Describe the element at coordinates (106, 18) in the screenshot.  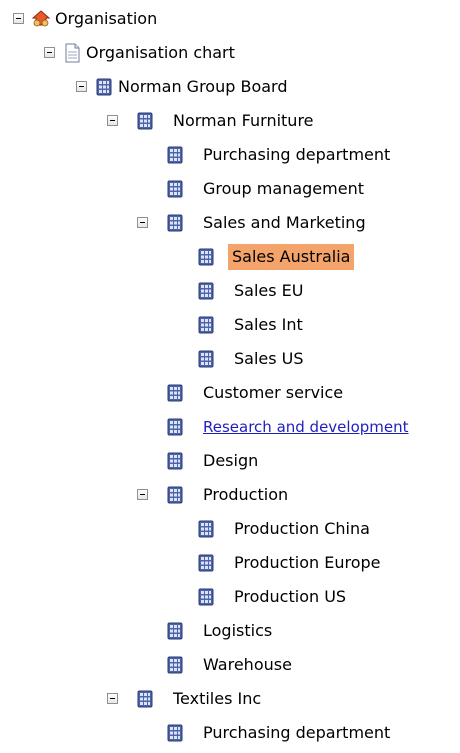
I see `tree-node-label: Organisation` at that location.